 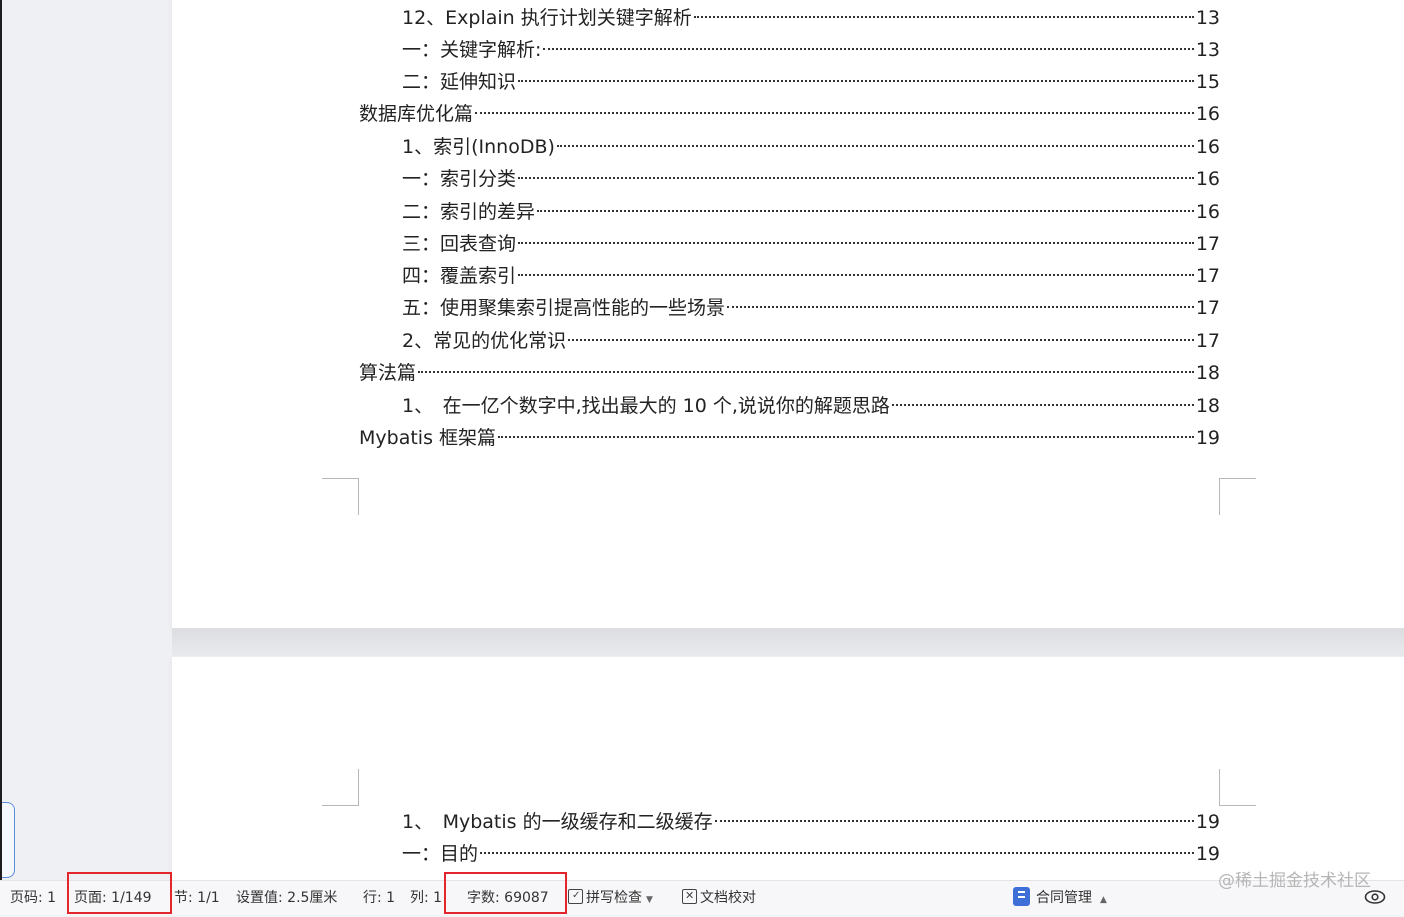 I want to click on toc-entry: 五：使用聚集索引提高性能的一些场景 17, so click(x=811, y=308).